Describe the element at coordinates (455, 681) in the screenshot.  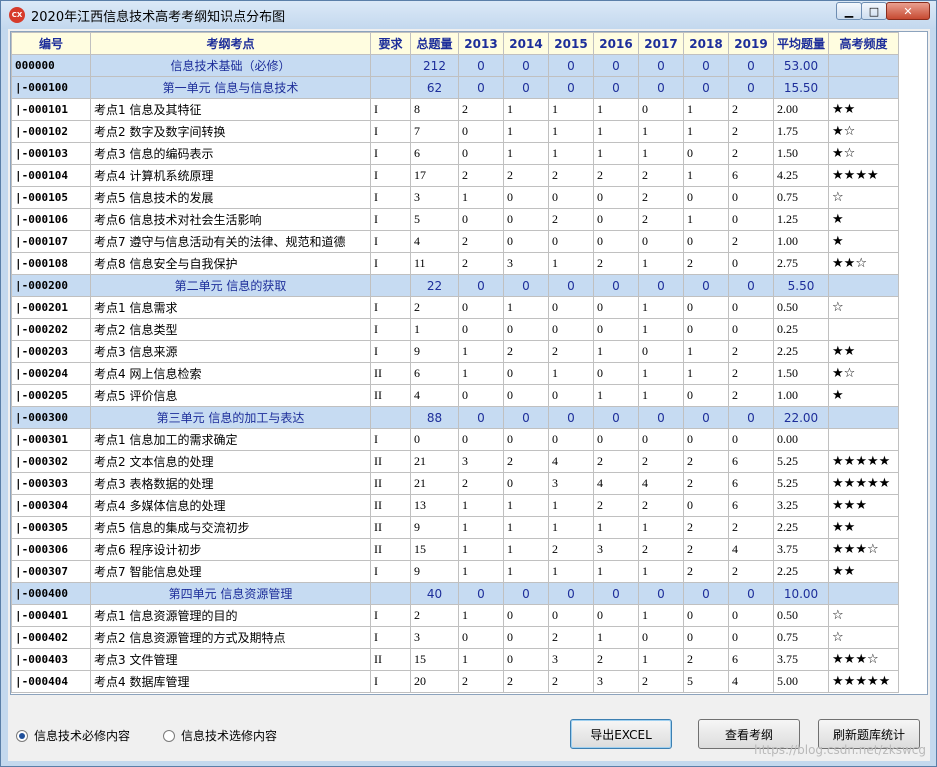
I see `table-row: |-000404 考点4 数据库管理 I 20 2 2 2 3 2 5 4 5.00 ★★★★★` at that location.